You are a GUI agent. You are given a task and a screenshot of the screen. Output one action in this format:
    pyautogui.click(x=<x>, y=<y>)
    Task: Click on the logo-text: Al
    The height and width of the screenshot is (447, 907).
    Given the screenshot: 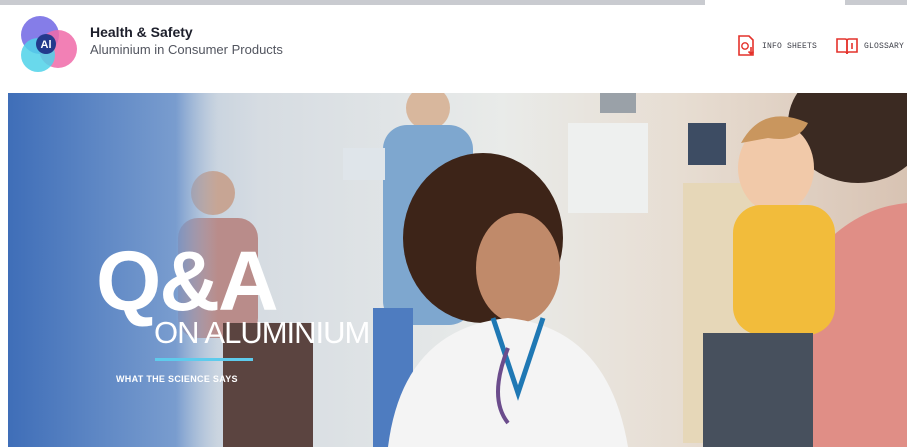 What is the action you would take?
    pyautogui.click(x=46, y=45)
    